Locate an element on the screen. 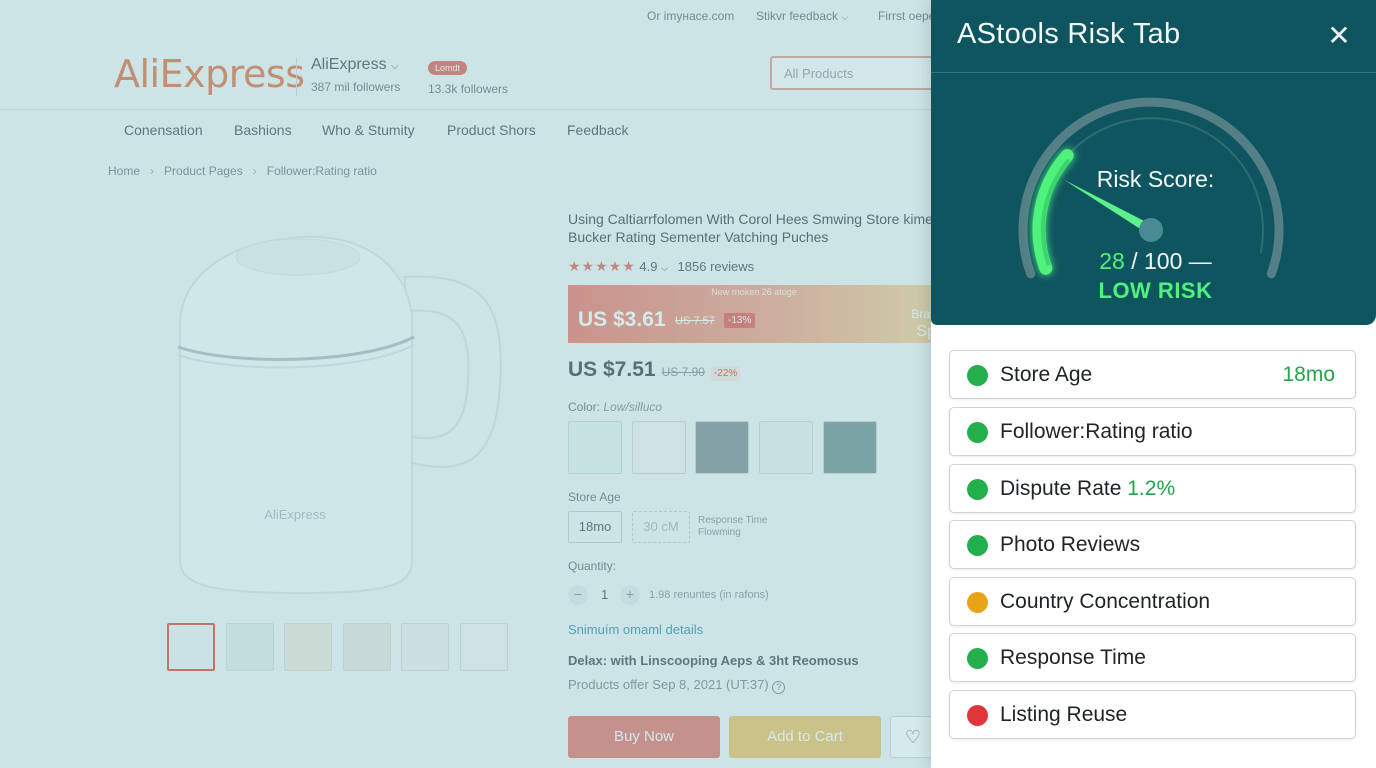 This screenshot has width=1376, height=768. factor-label: Follower:Rating ratio is located at coordinates (1096, 431).